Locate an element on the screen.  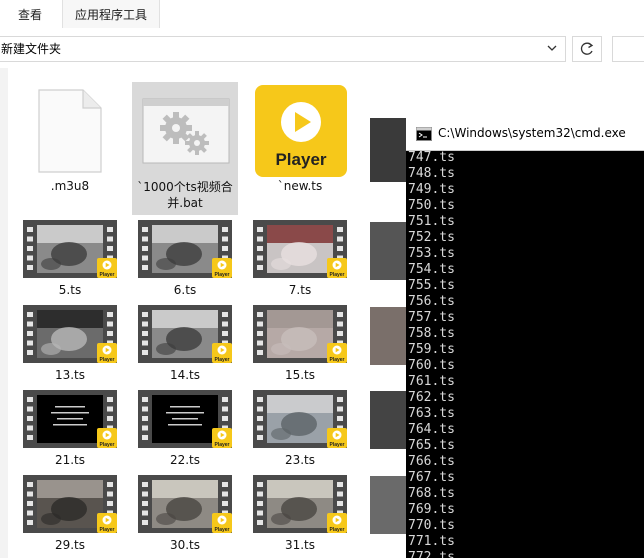
file-name: 13.ts is located at coordinates (70, 375).